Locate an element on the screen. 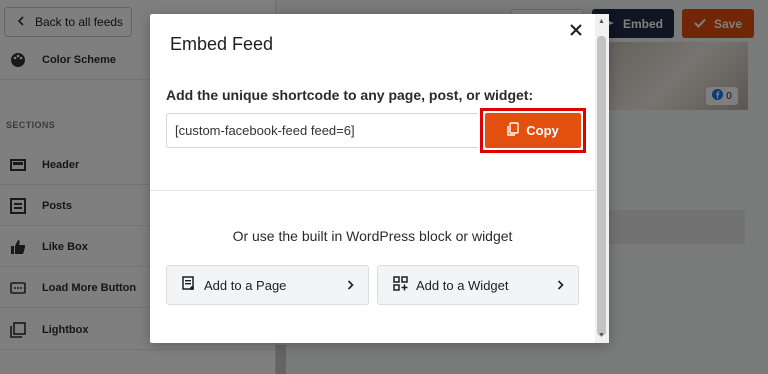 The height and width of the screenshot is (374, 768). add-to-page-label: Add to a Page is located at coordinates (245, 285).